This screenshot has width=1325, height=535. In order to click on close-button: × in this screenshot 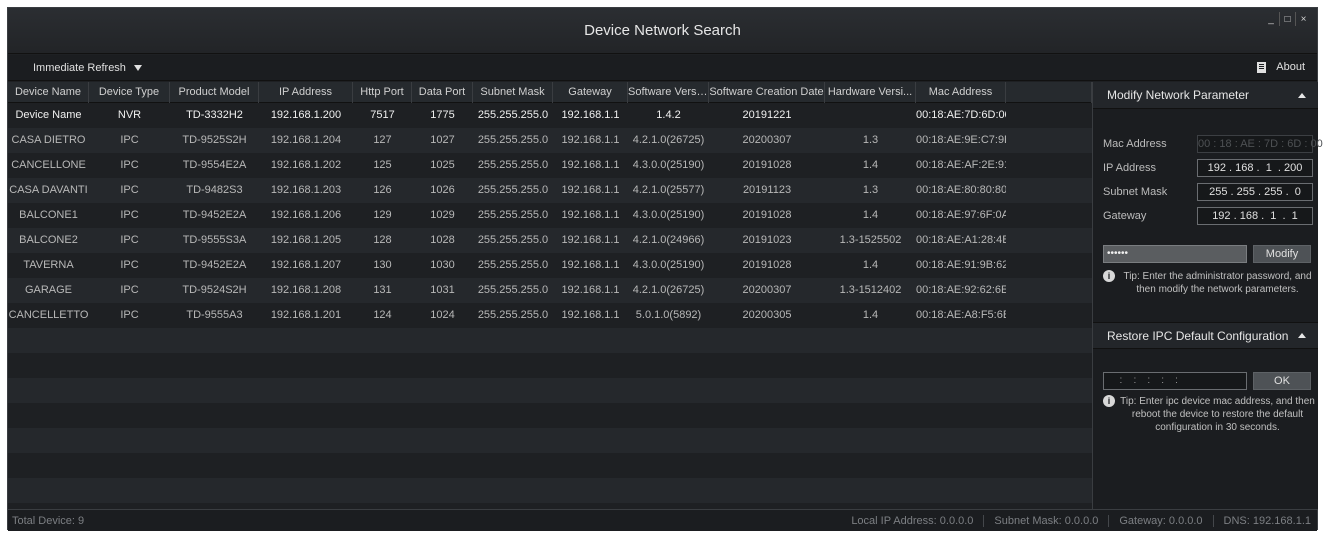, I will do `click(1303, 19)`.